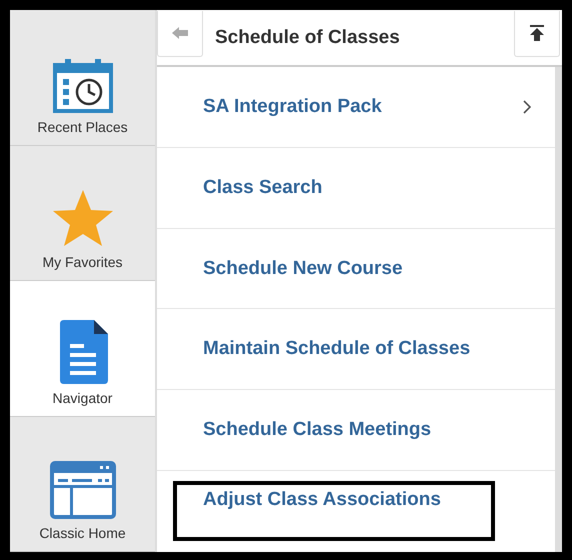  What do you see at coordinates (558, 309) in the screenshot?
I see `scrollbar` at bounding box center [558, 309].